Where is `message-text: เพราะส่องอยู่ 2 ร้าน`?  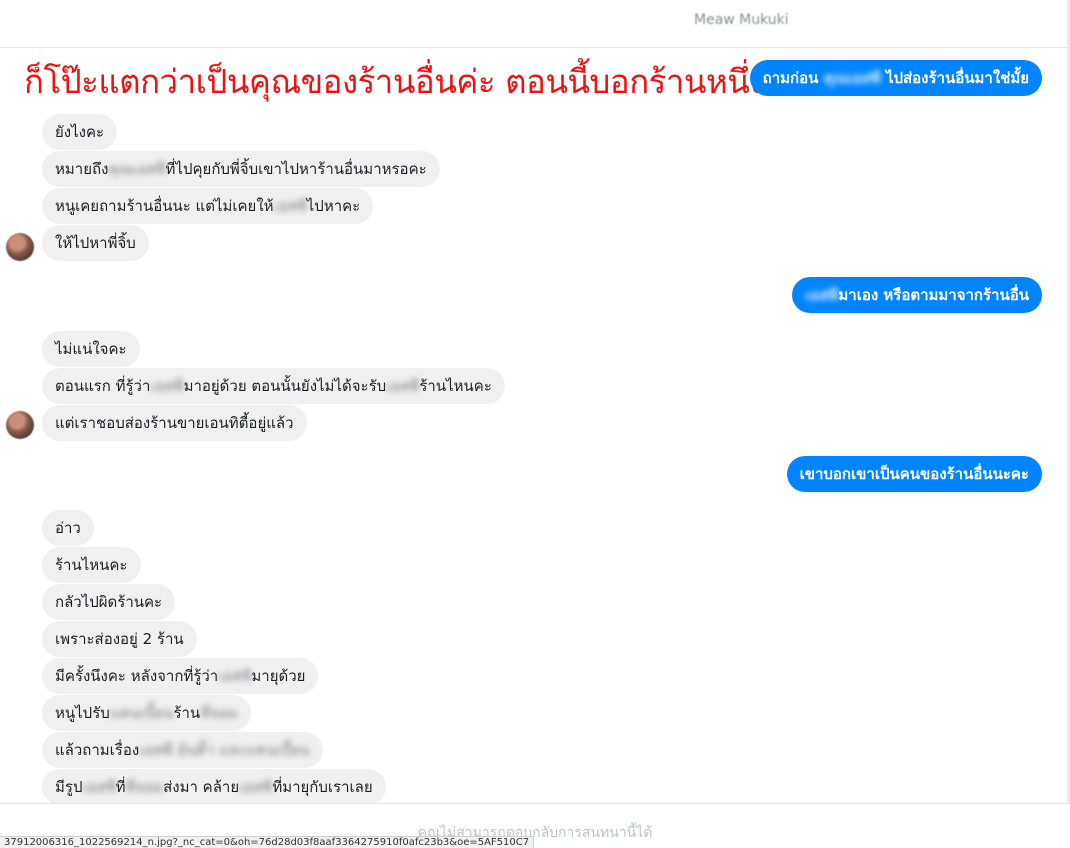
message-text: เพราะส่องอยู่ 2 ร้าน is located at coordinates (119, 639).